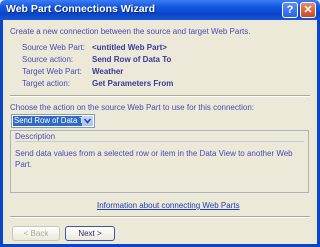  Describe the element at coordinates (48, 59) in the screenshot. I see `source-action-label: Source action:` at that location.